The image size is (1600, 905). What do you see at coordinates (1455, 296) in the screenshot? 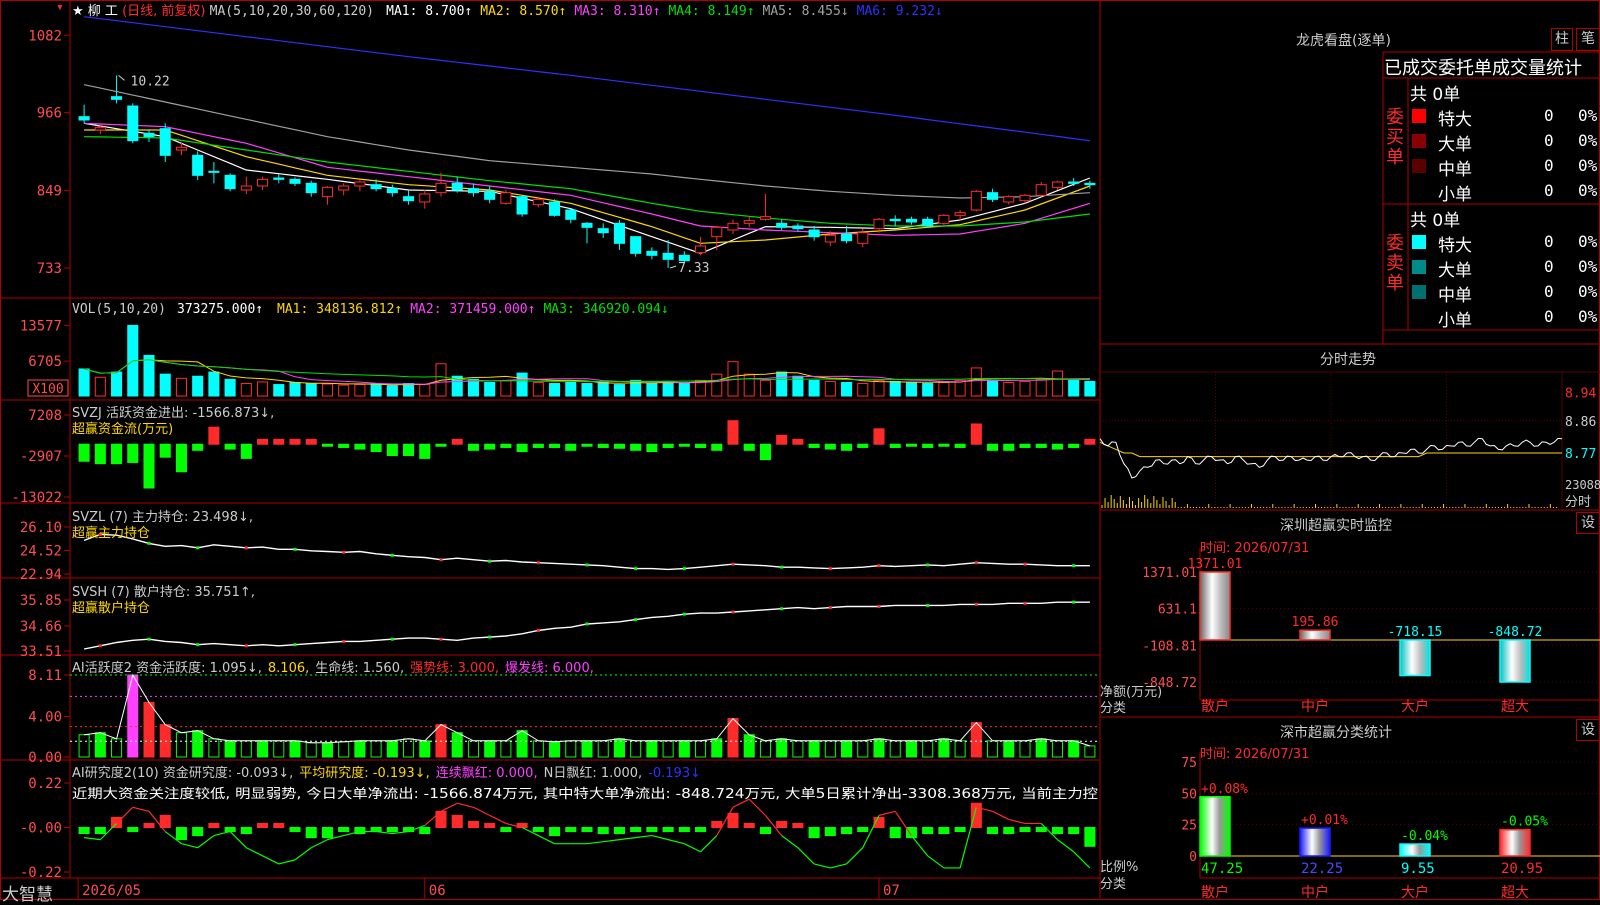
I see `sell-order-name: 中单` at bounding box center [1455, 296].